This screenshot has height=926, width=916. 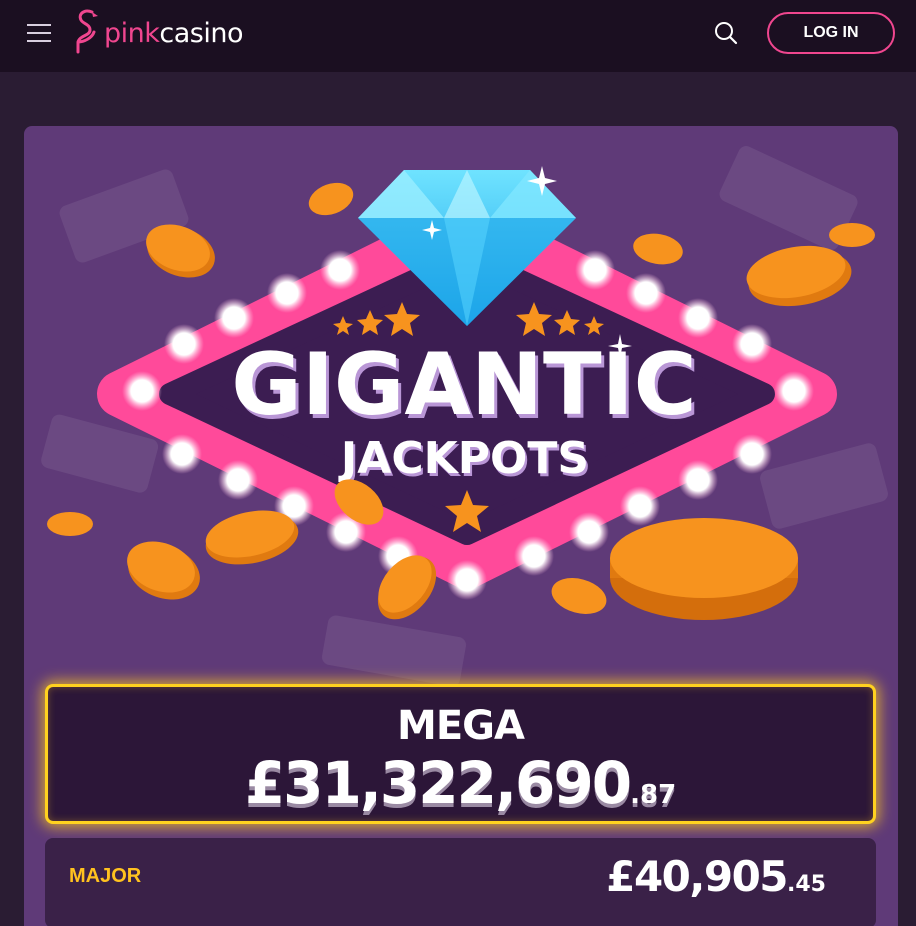 I want to click on search-icon, so click(x=726, y=33).